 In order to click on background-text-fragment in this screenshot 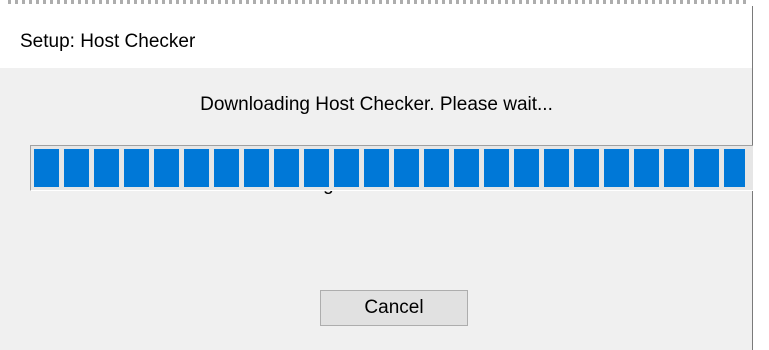, I will do `click(378, 2)`.